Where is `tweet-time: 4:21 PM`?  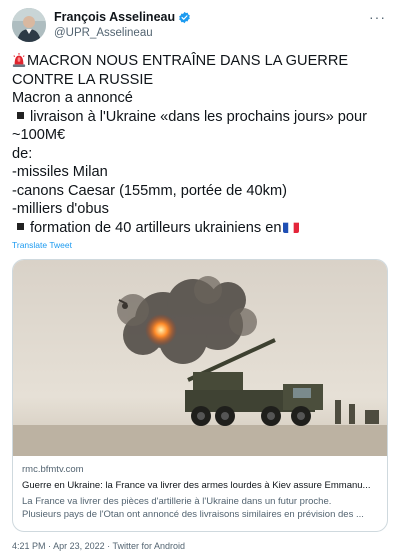 tweet-time: 4:21 PM is located at coordinates (29, 546).